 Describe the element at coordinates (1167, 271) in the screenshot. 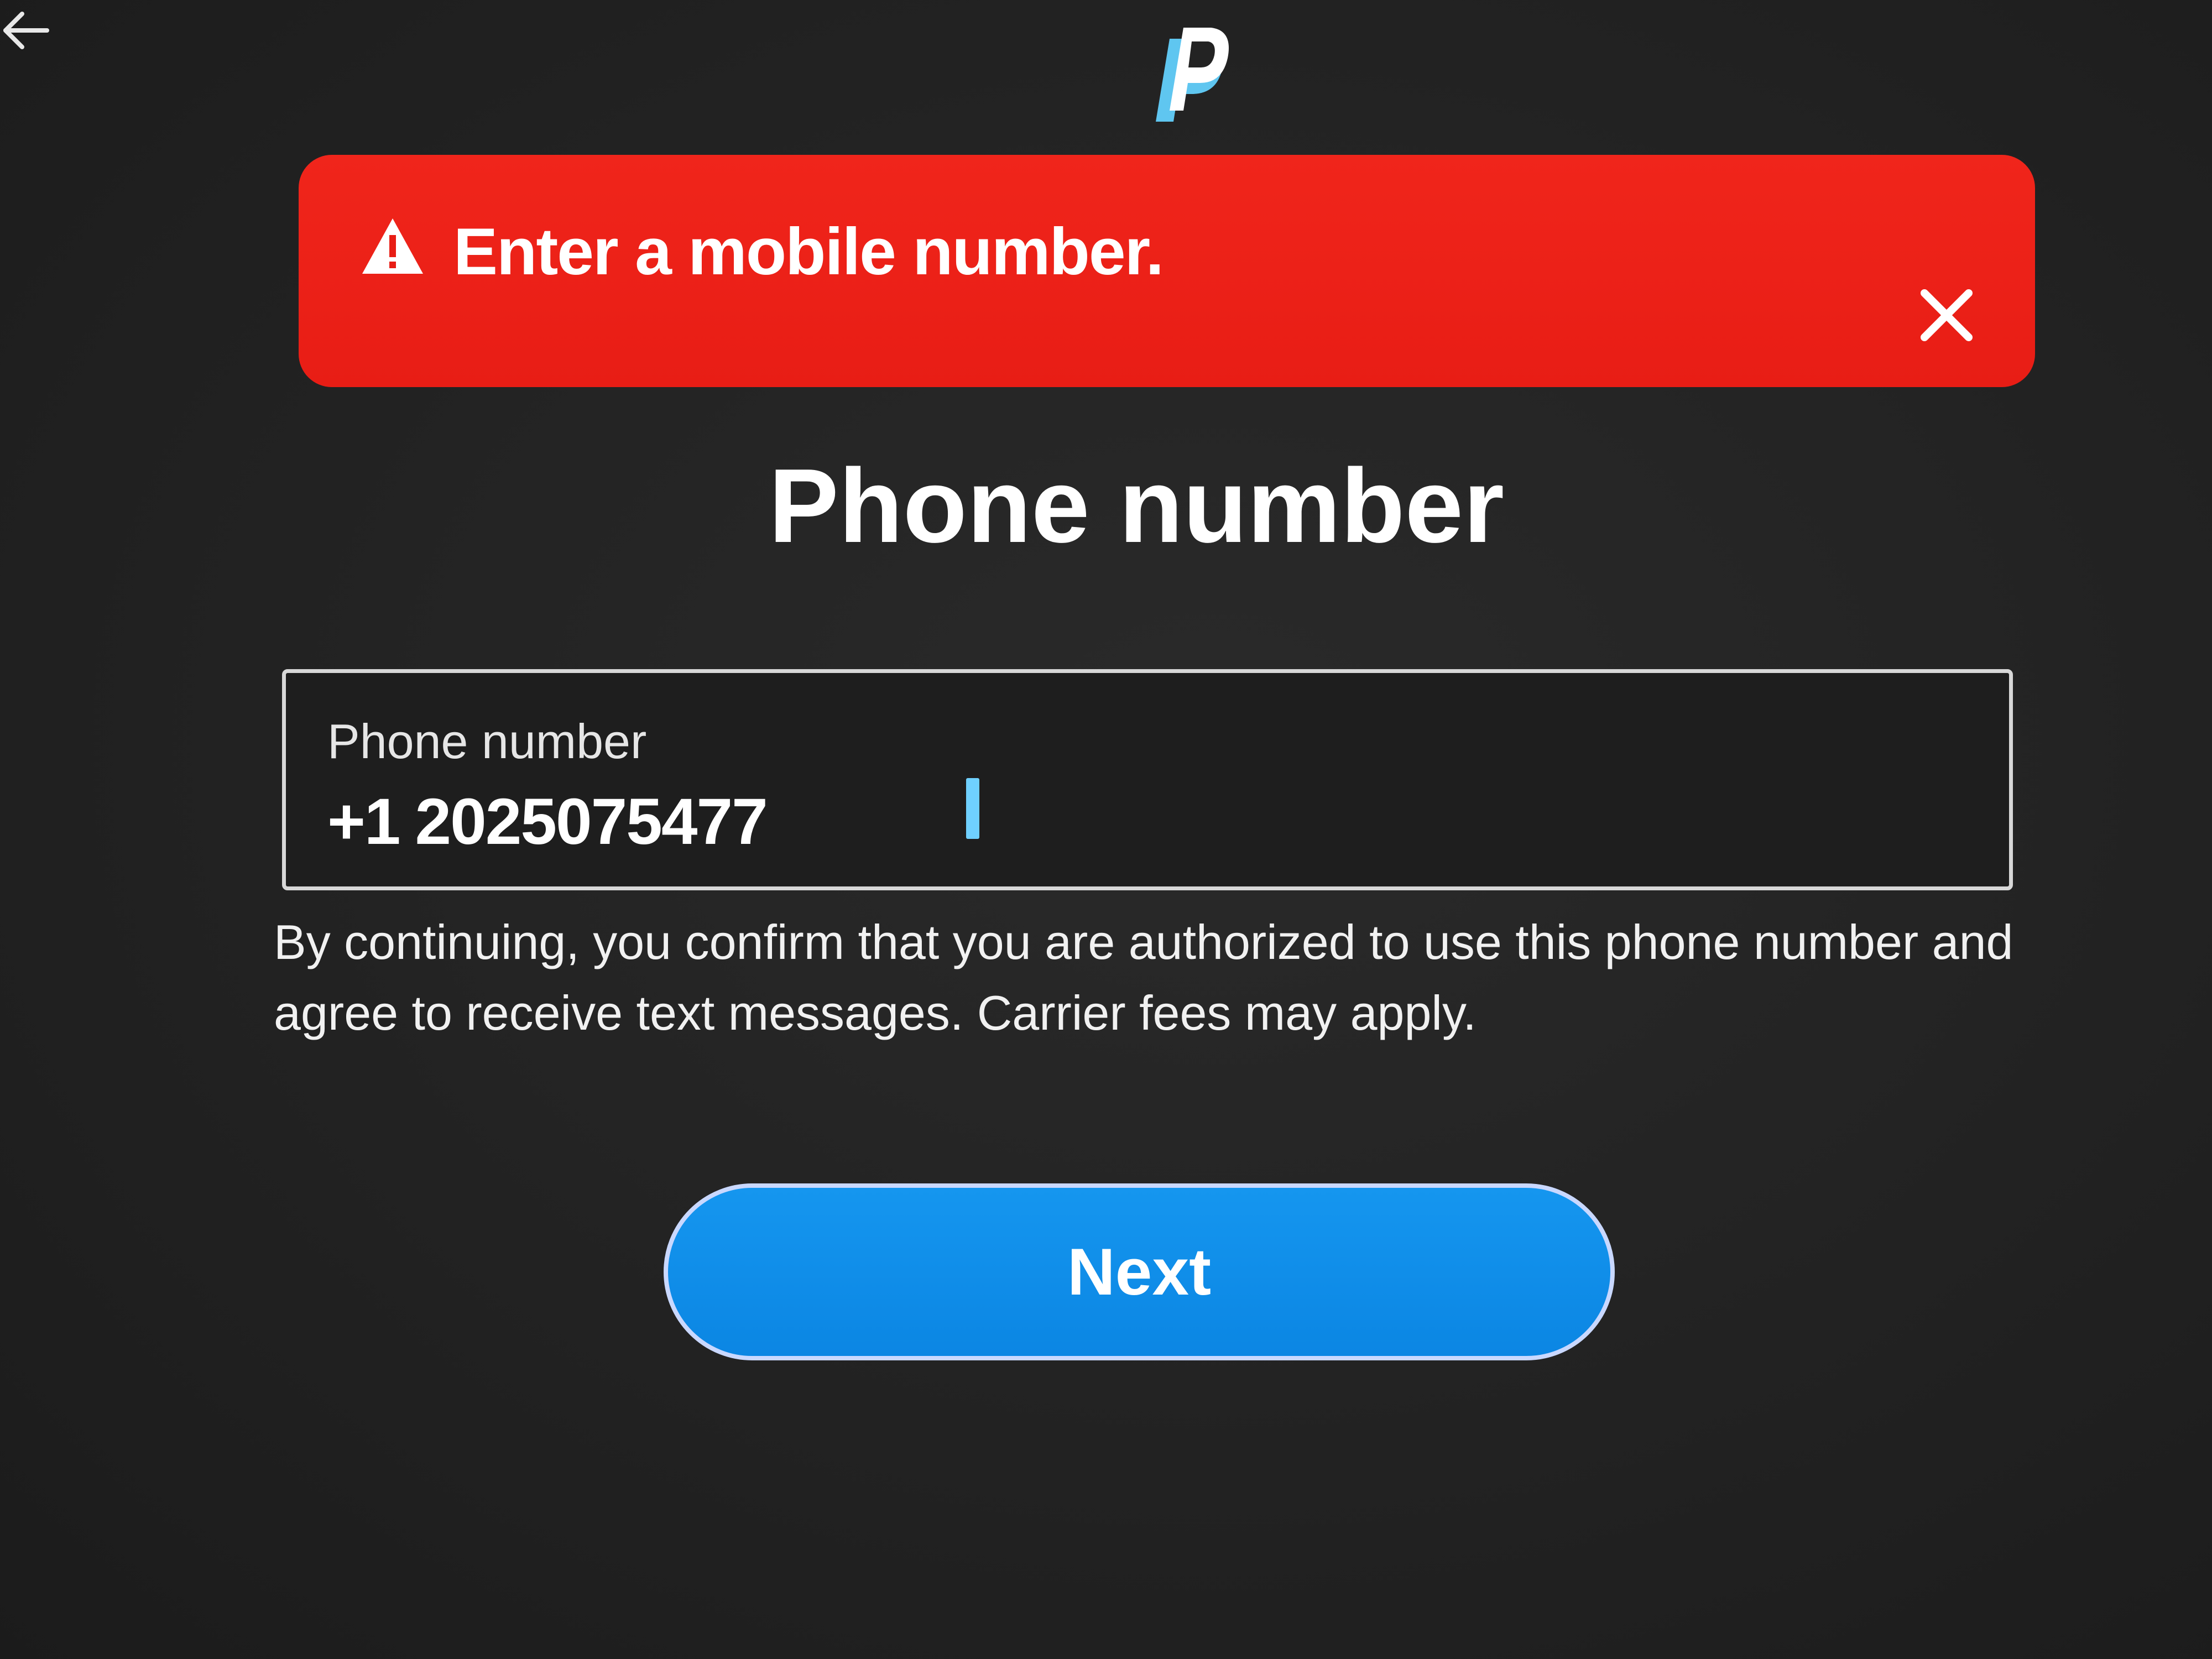

I see `error-alert: Enter a mobile number.` at that location.